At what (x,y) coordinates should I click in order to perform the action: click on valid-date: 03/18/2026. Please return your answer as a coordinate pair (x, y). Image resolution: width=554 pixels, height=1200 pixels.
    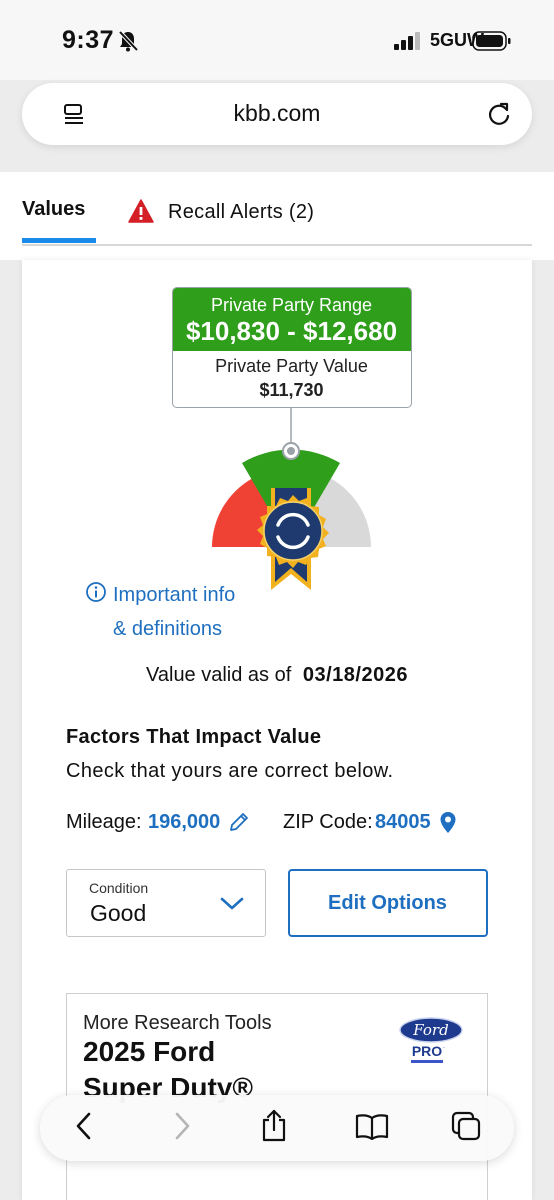
    Looking at the image, I should click on (355, 675).